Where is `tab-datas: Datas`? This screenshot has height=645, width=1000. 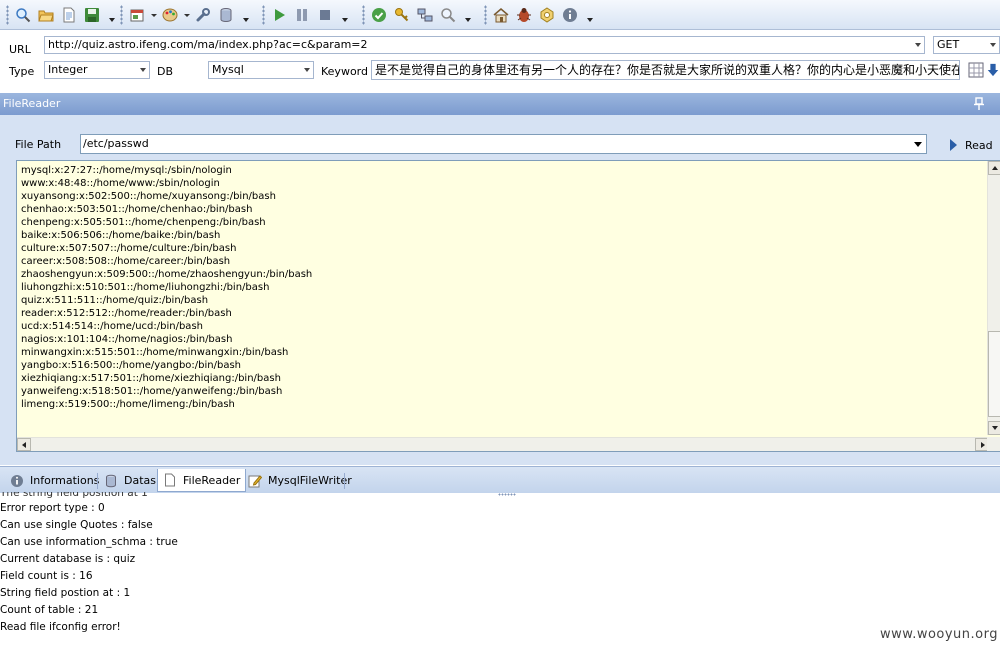 tab-datas: Datas is located at coordinates (130, 480).